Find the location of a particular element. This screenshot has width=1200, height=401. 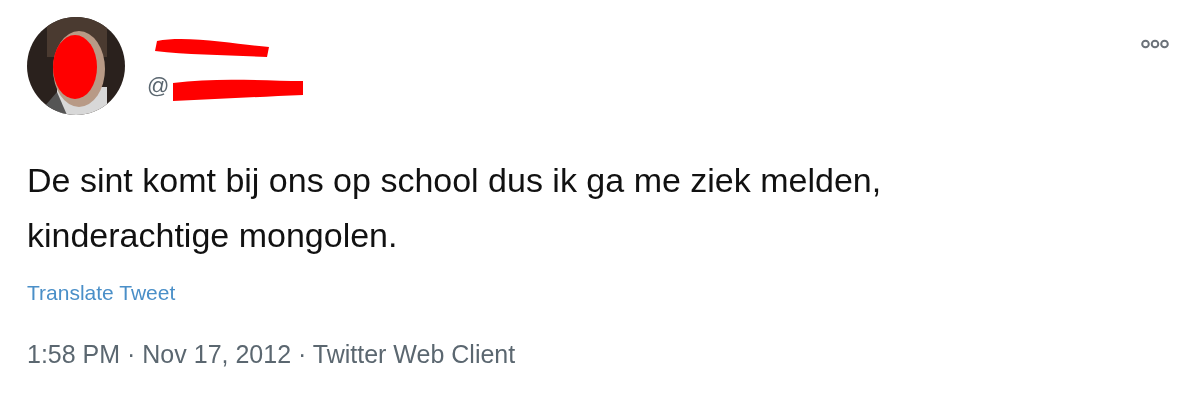

more-options-icon is located at coordinates (1155, 44).